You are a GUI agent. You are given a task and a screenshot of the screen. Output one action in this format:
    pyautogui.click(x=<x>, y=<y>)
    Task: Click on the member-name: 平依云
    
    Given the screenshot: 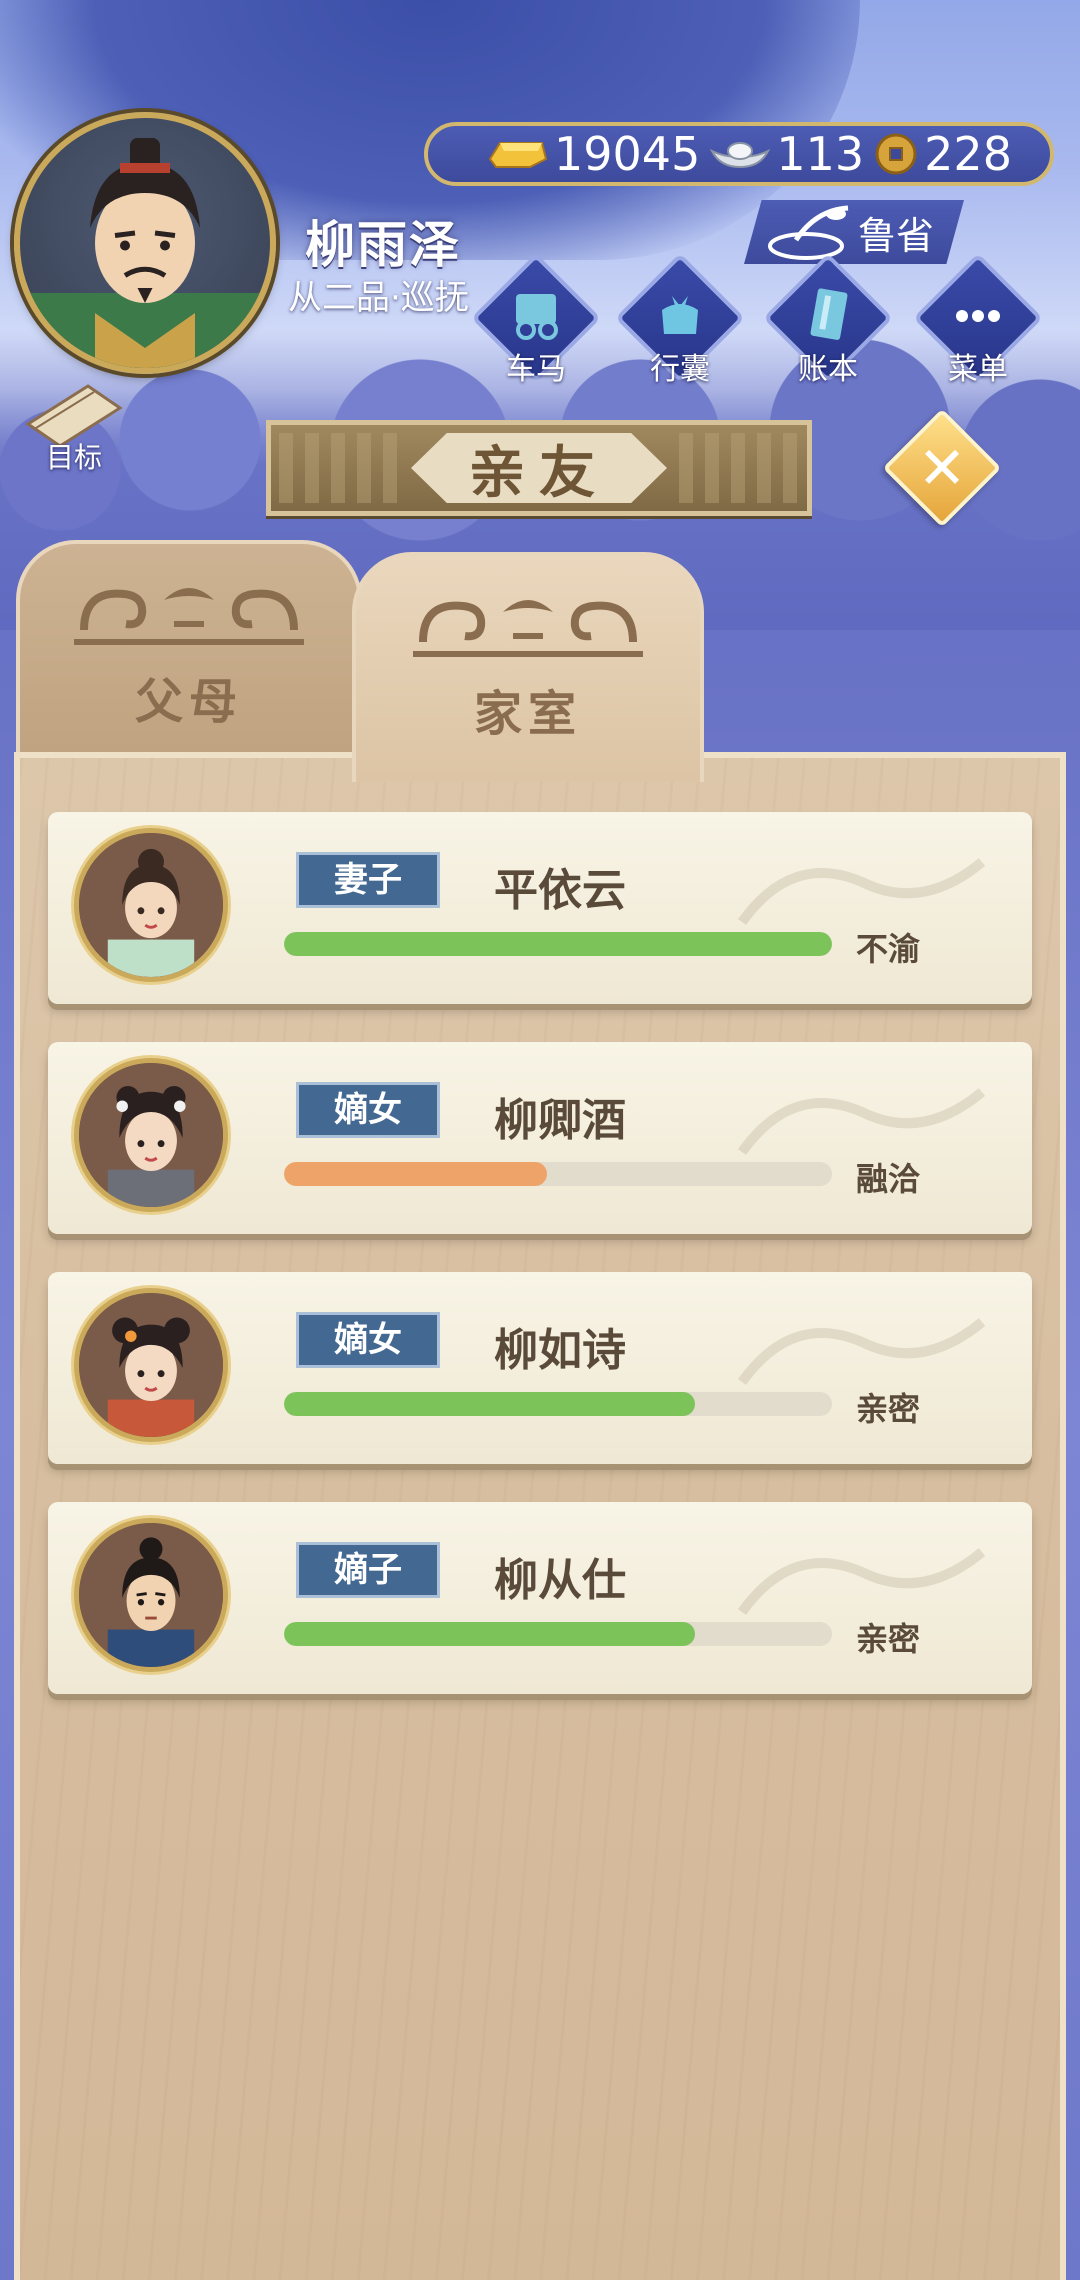 What is the action you would take?
    pyautogui.click(x=560, y=890)
    